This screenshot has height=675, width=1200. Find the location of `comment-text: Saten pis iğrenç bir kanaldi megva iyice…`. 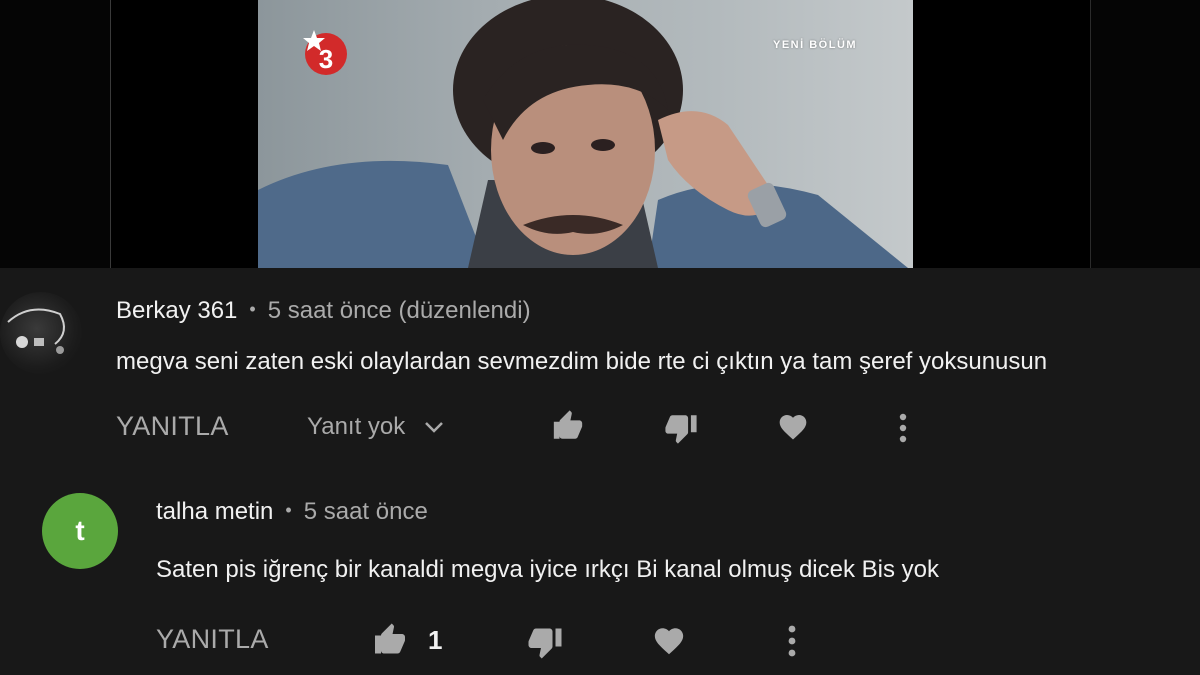

comment-text: Saten pis iğrenç bir kanaldi megva iyice… is located at coordinates (547, 569).